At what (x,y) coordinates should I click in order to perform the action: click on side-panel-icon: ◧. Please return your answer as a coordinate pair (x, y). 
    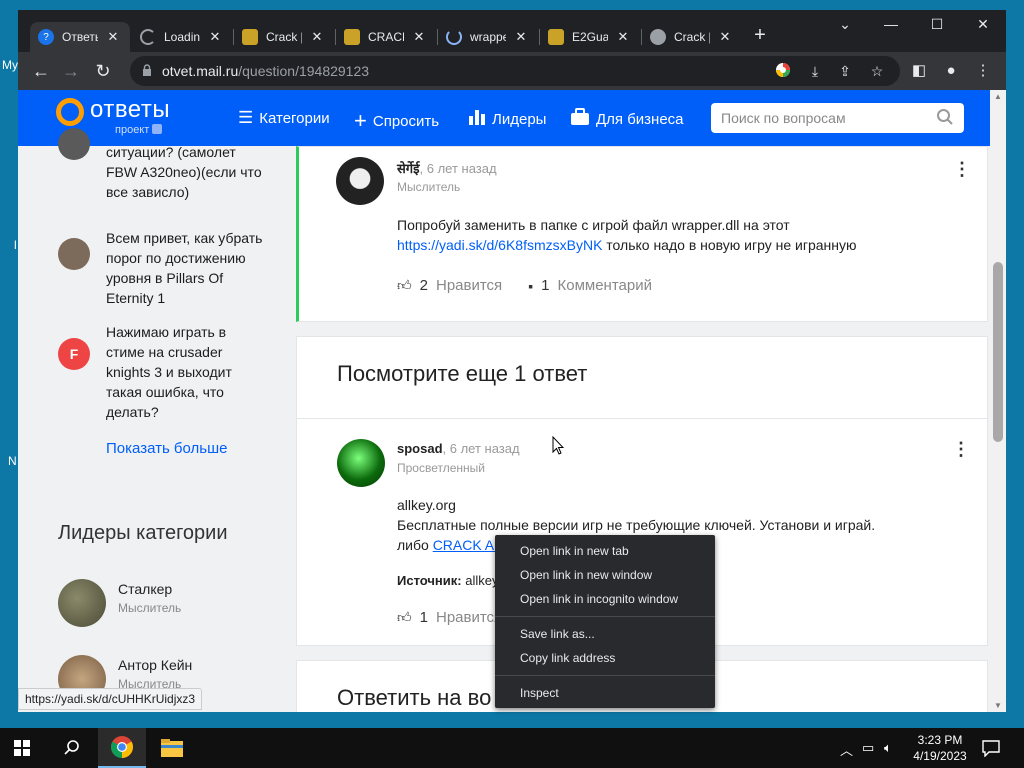
    Looking at the image, I should click on (919, 71).